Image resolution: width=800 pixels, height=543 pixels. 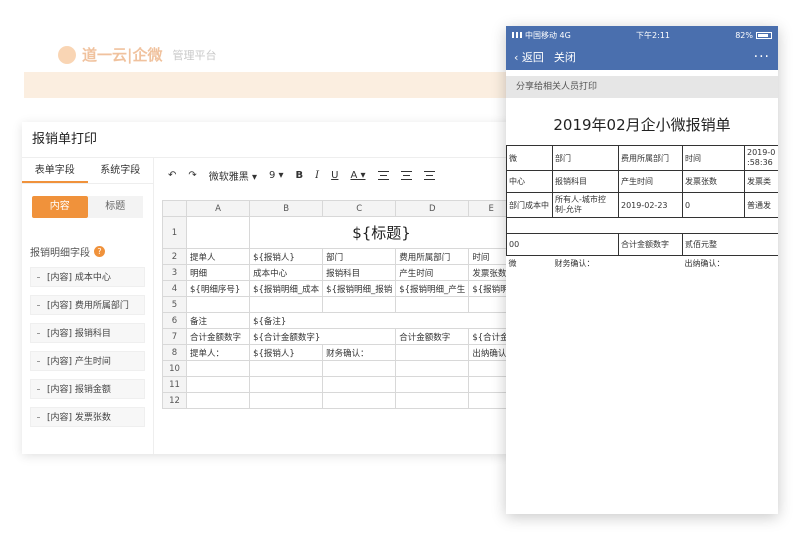 I want to click on row-number: 10, so click(x=174, y=368).